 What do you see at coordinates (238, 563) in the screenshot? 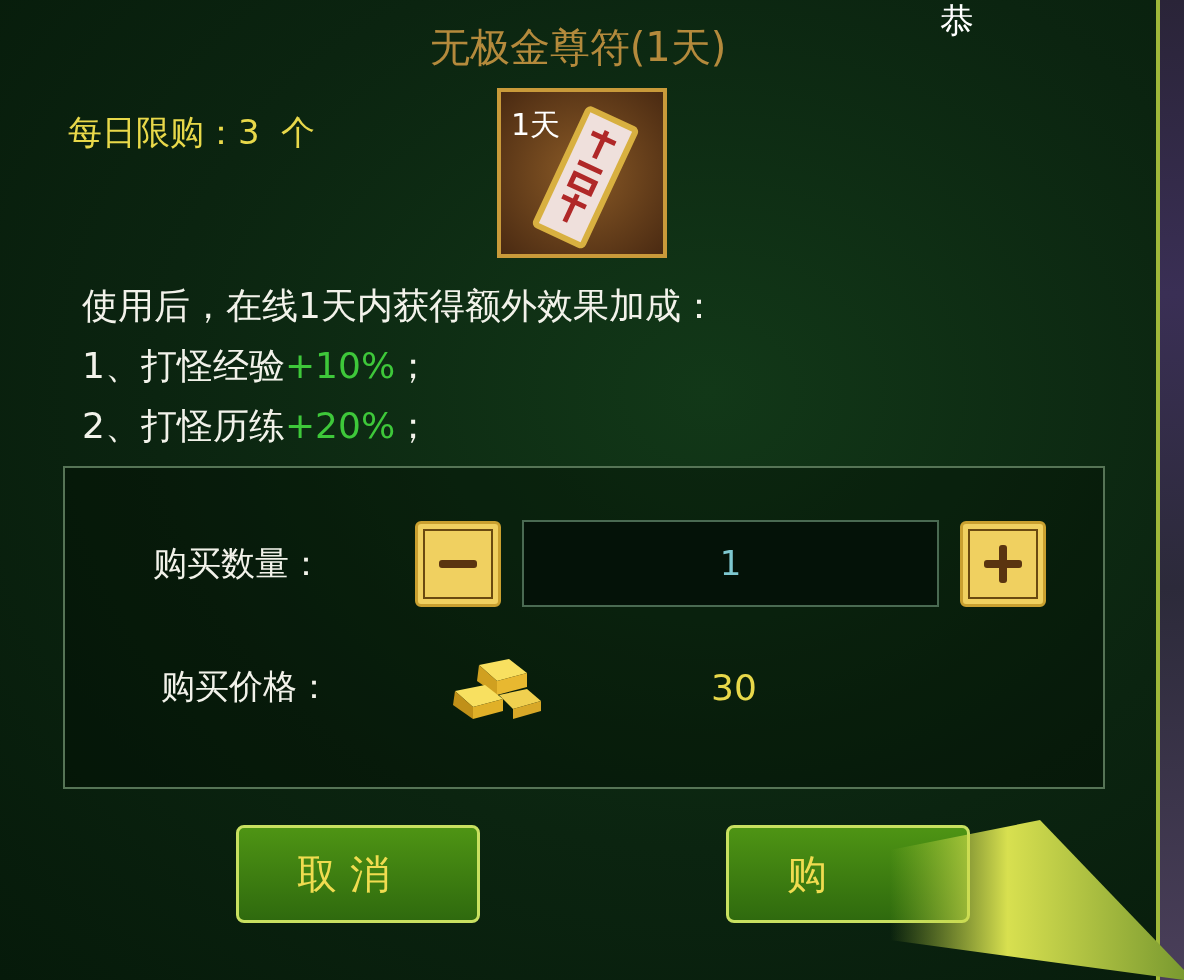
I see `quantity-label: 购买数量：` at bounding box center [238, 563].